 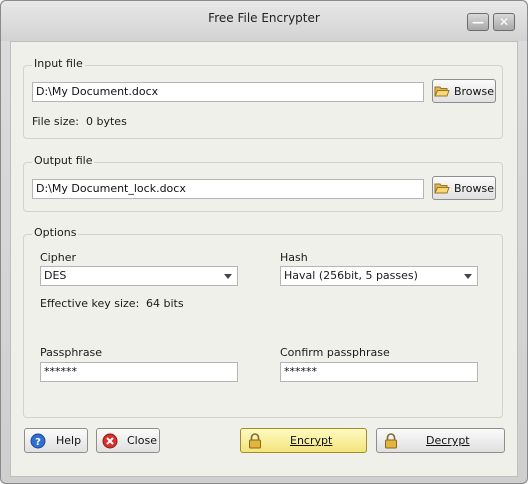 What do you see at coordinates (63, 160) in the screenshot?
I see `output-file-group-label: Output file` at bounding box center [63, 160].